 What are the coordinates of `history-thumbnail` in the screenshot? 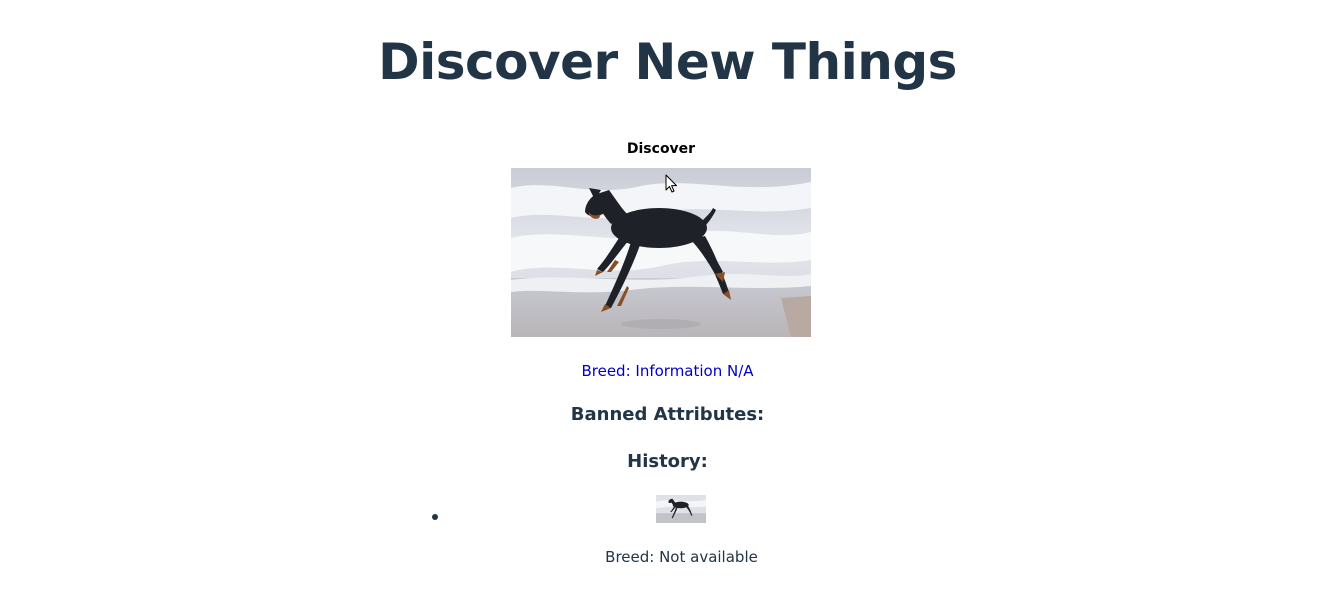 It's located at (681, 509).